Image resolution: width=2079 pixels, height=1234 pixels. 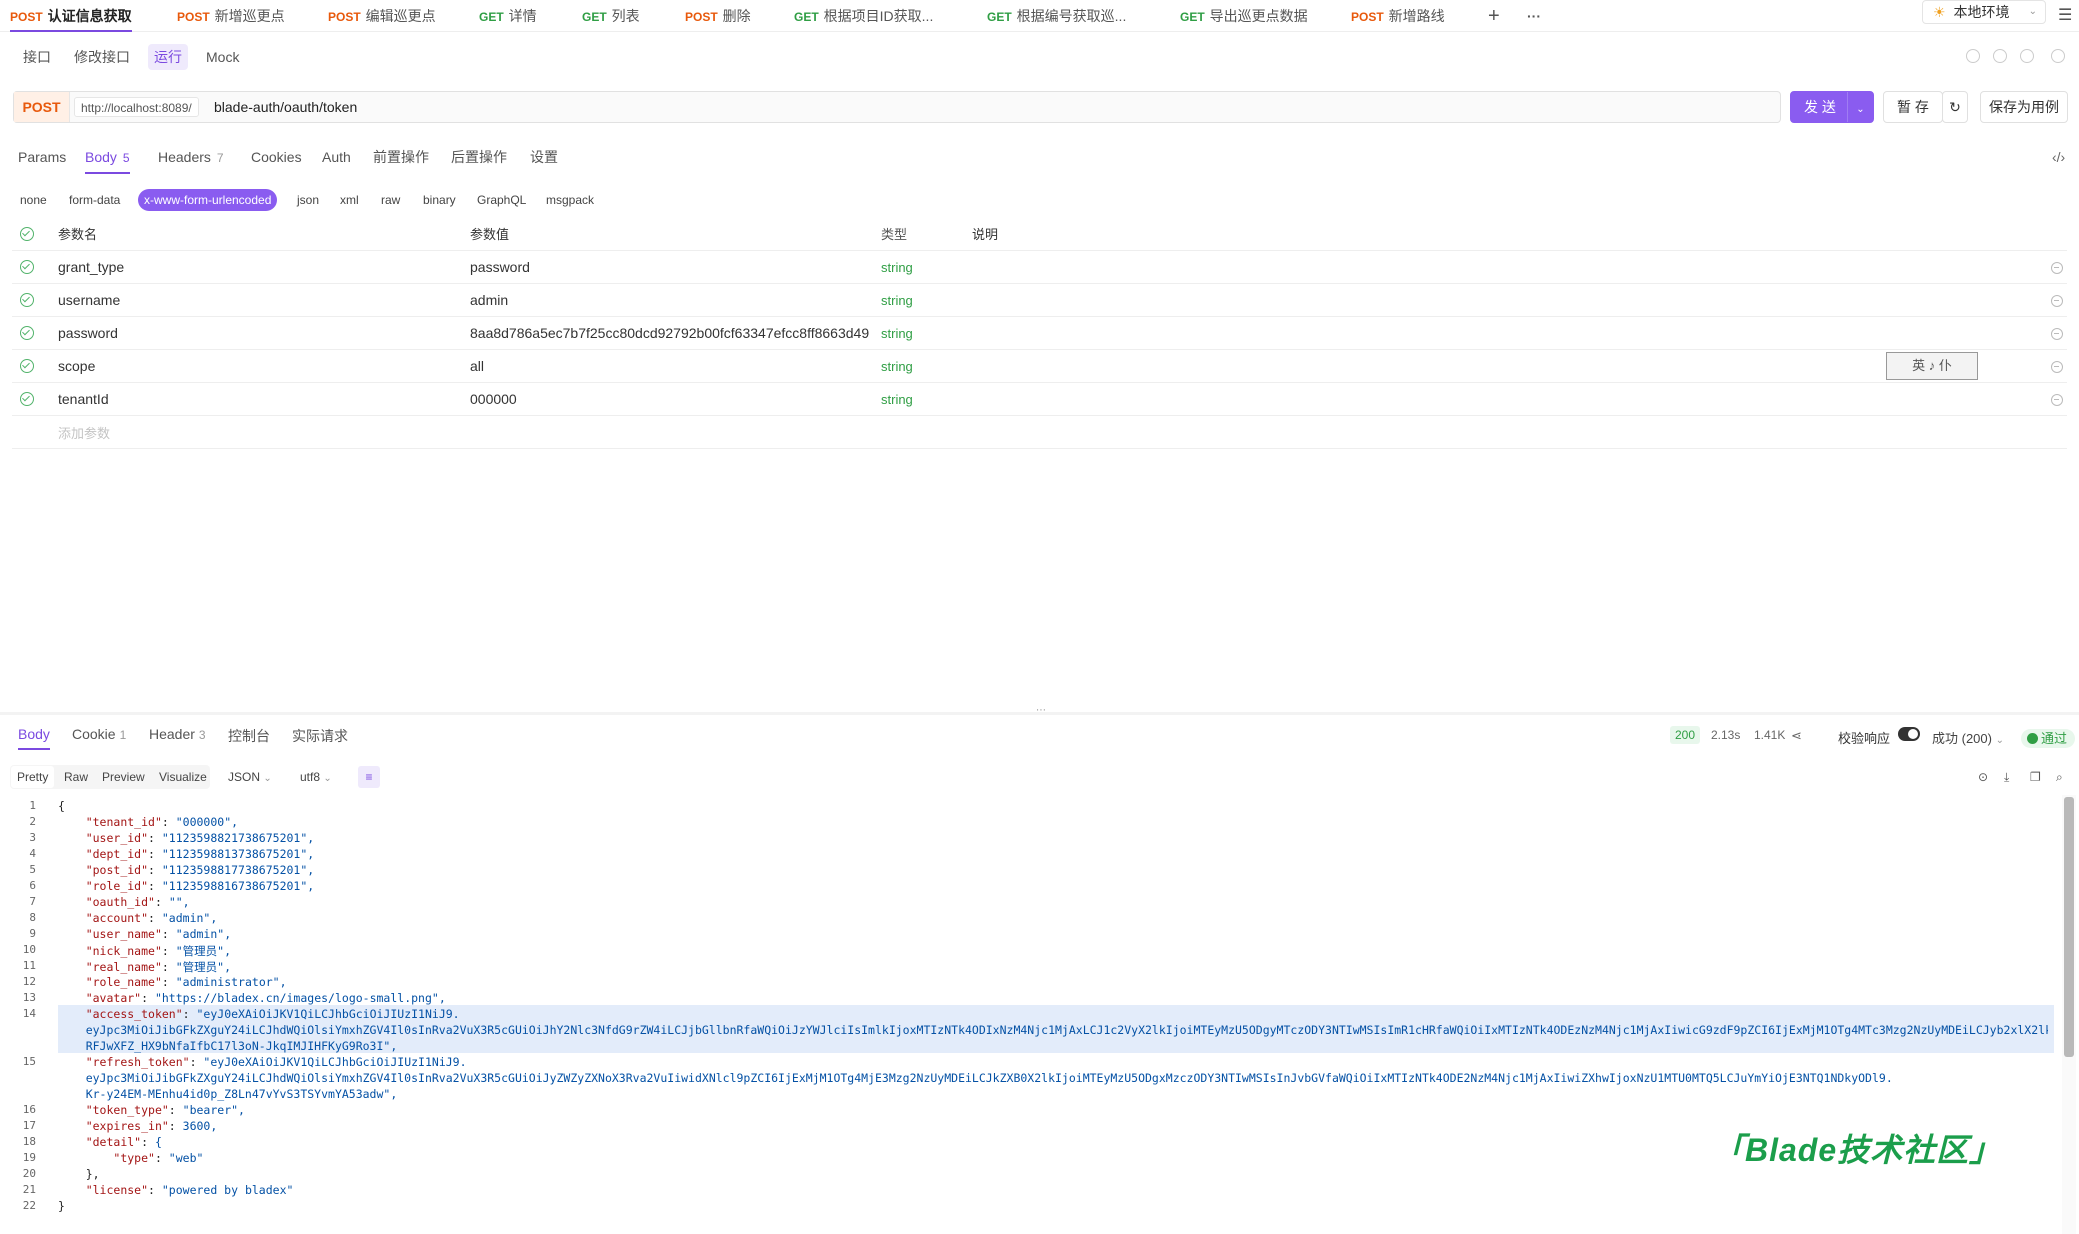 I want to click on success-select: 成功 (200) ⌄, so click(x=1968, y=737).